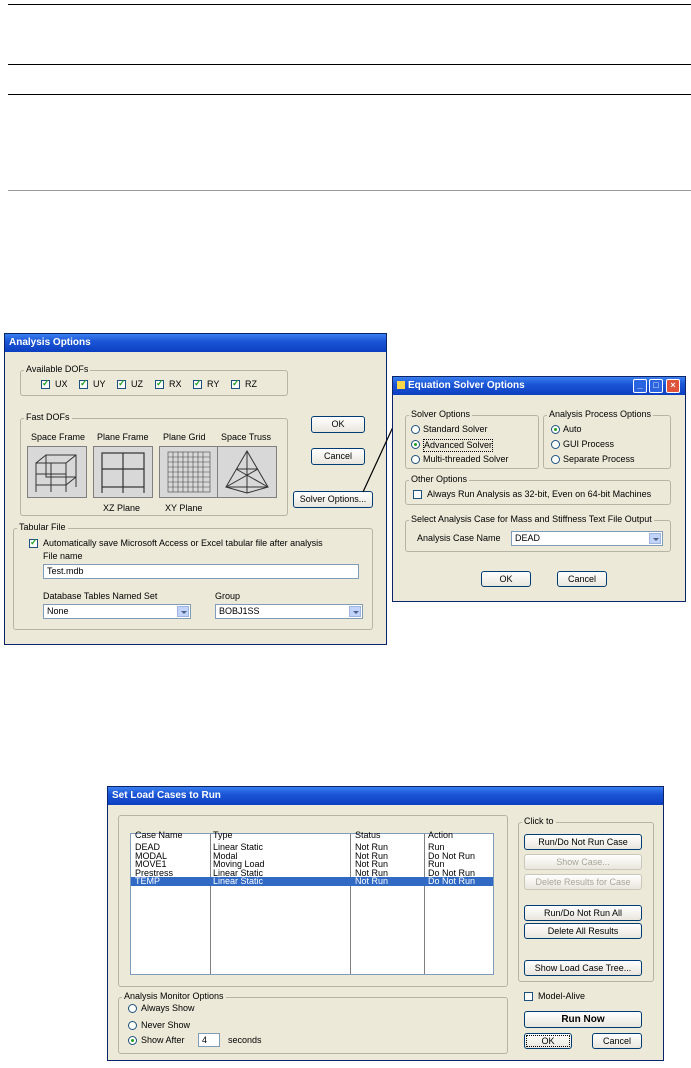 The height and width of the screenshot is (1068, 691). Describe the element at coordinates (42, 527) in the screenshot. I see `tabular-file-label: Tabular File` at that location.